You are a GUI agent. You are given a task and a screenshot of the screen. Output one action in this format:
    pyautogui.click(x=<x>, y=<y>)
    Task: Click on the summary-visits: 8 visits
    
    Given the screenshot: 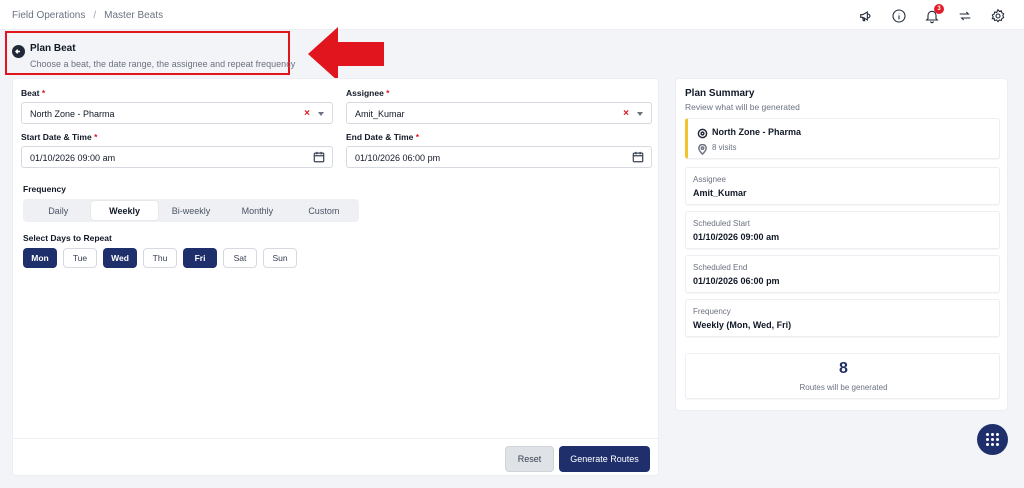 What is the action you would take?
    pyautogui.click(x=724, y=147)
    